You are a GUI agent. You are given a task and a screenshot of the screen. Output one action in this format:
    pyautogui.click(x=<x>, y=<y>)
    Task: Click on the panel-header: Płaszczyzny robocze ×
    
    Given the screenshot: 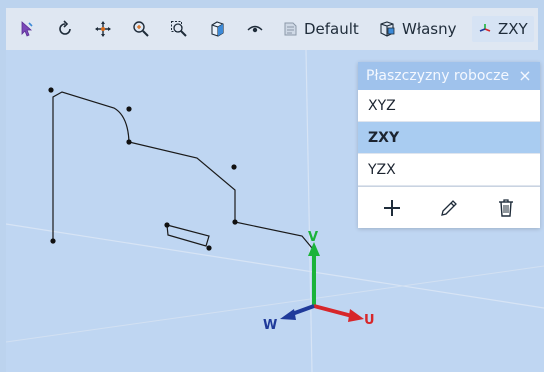 What is the action you would take?
    pyautogui.click(x=449, y=76)
    